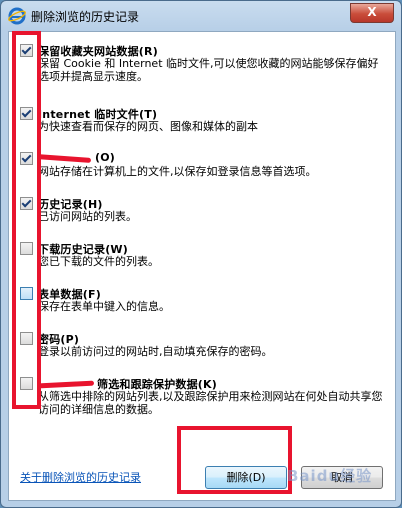  I want to click on option-description: 已访问网站的列表。, so click(87, 216).